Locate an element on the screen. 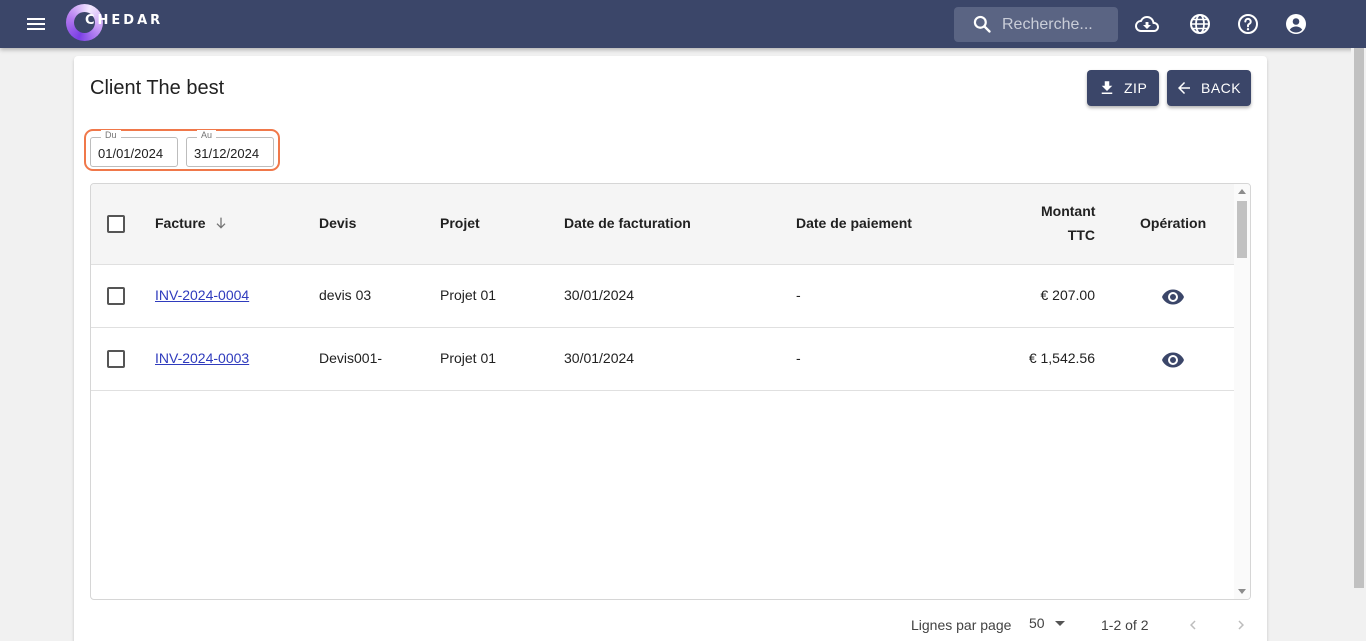 Image resolution: width=1366 pixels, height=641 pixels. dropdown-caret-icon is located at coordinates (1059, 623).